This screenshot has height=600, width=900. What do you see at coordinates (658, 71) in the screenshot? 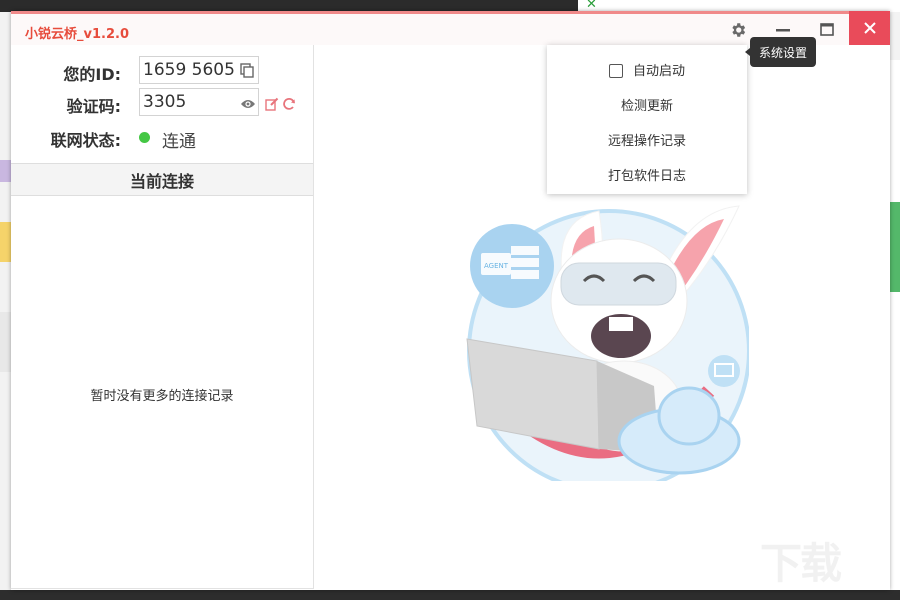
I see `auto-start-label: 自动启动` at bounding box center [658, 71].